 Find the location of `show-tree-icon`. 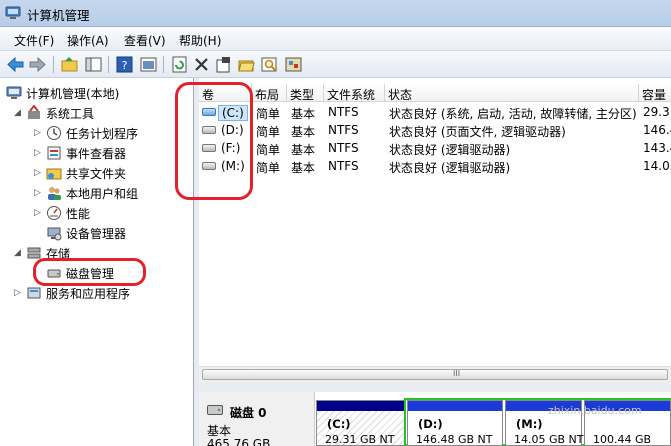

show-tree-icon is located at coordinates (93, 64).